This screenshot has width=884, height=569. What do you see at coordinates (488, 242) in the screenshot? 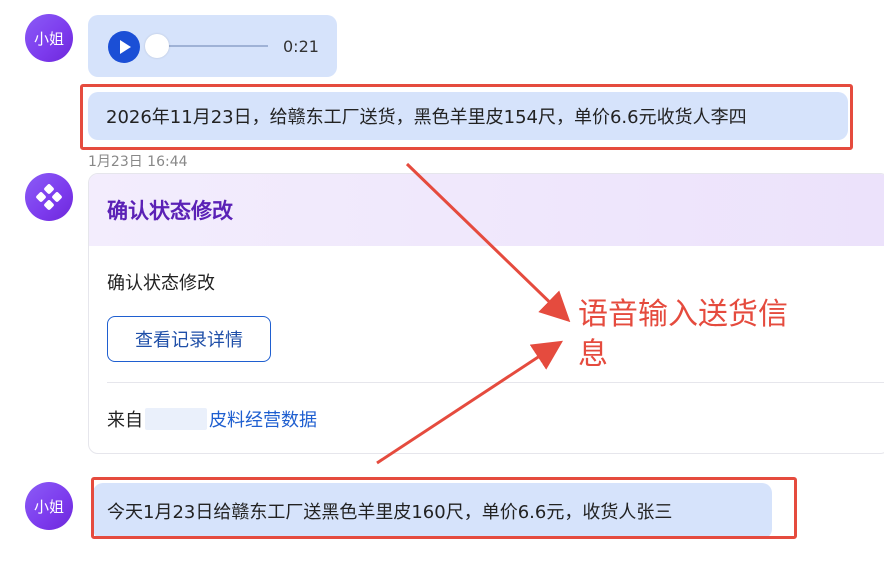
I see `arrow-to-transcription` at bounding box center [488, 242].